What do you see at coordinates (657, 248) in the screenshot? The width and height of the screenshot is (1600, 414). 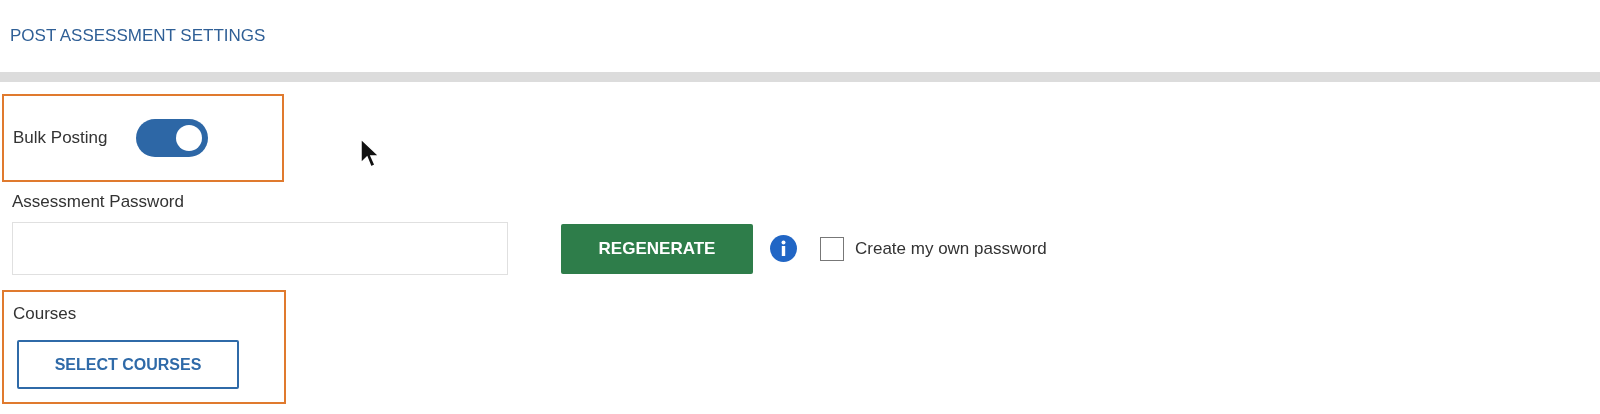 I see `regenerate-button: REGENERATE` at bounding box center [657, 248].